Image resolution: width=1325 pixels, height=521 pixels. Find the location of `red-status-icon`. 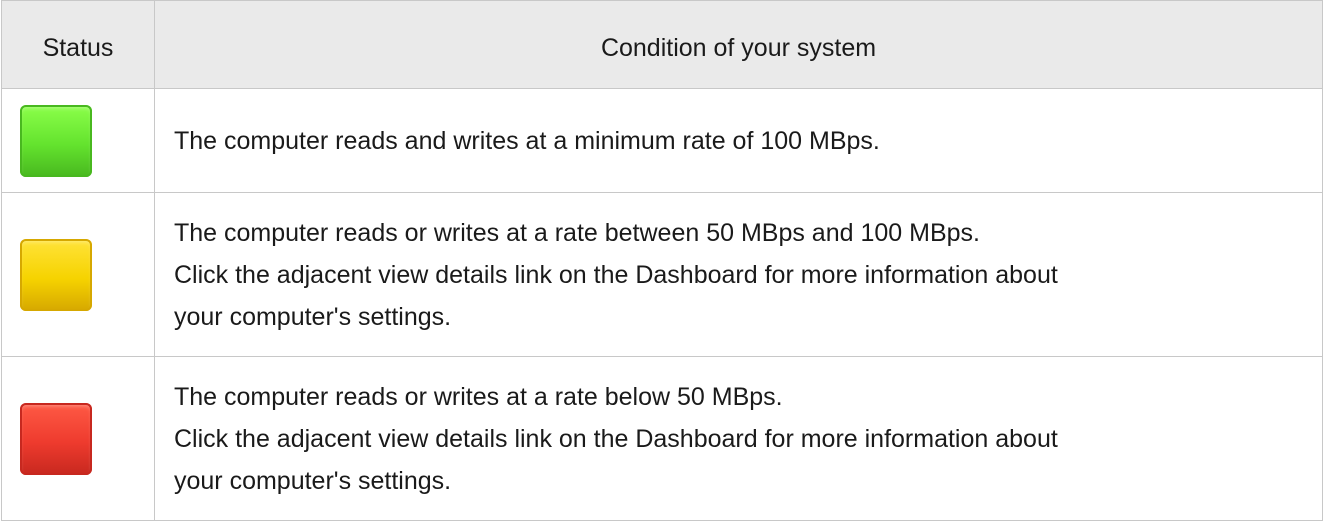

red-status-icon is located at coordinates (56, 438).